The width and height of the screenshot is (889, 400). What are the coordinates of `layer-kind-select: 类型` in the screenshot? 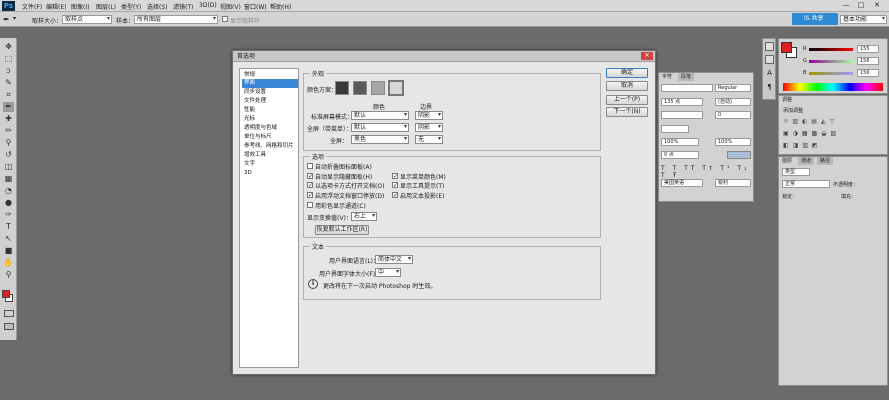 It's located at (796, 172).